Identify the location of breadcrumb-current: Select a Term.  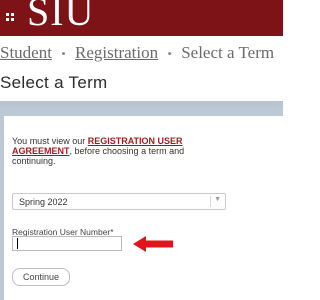
(228, 52).